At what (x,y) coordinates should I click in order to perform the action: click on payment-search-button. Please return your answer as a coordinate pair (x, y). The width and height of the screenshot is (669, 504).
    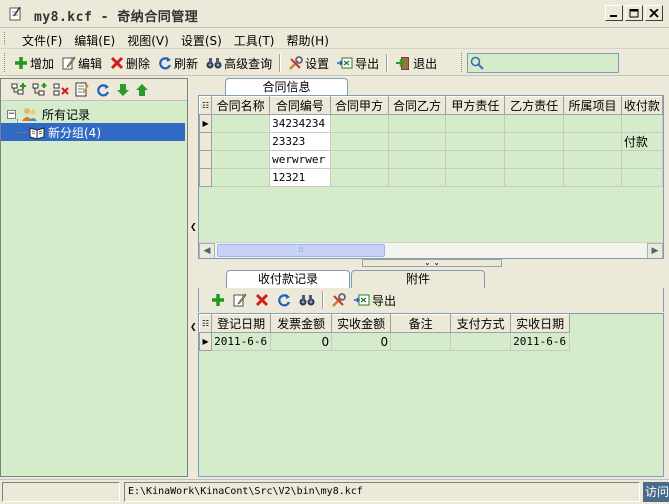
    Looking at the image, I should click on (307, 300).